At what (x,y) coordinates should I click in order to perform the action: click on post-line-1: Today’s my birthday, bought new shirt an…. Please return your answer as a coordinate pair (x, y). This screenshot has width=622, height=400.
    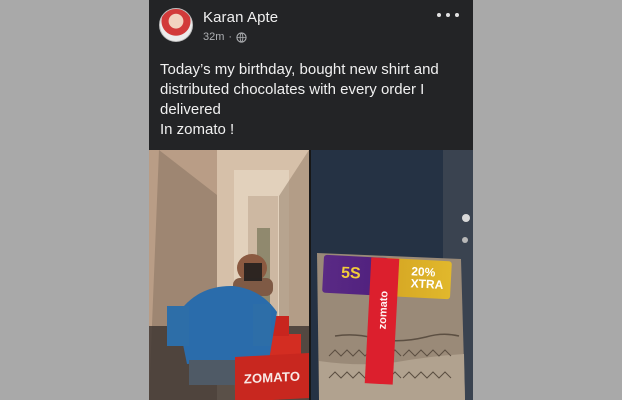
    Looking at the image, I should click on (299, 69).